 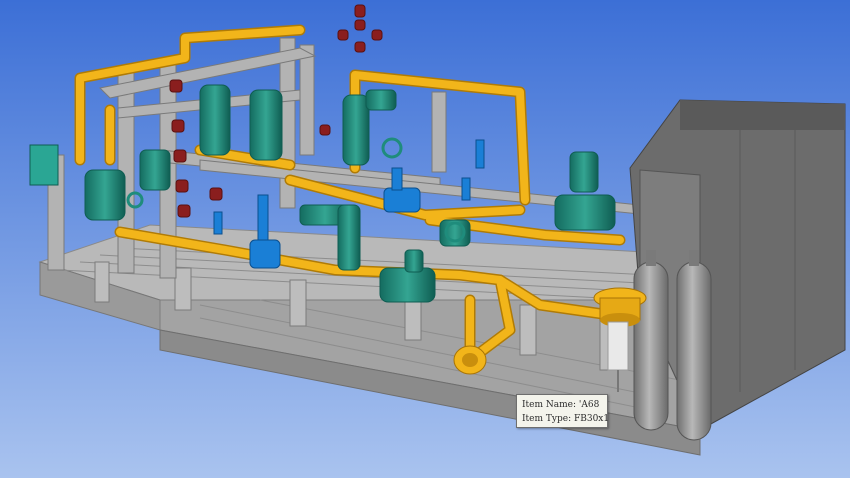 I want to click on item-name-label: Item Name:, so click(x=549, y=405).